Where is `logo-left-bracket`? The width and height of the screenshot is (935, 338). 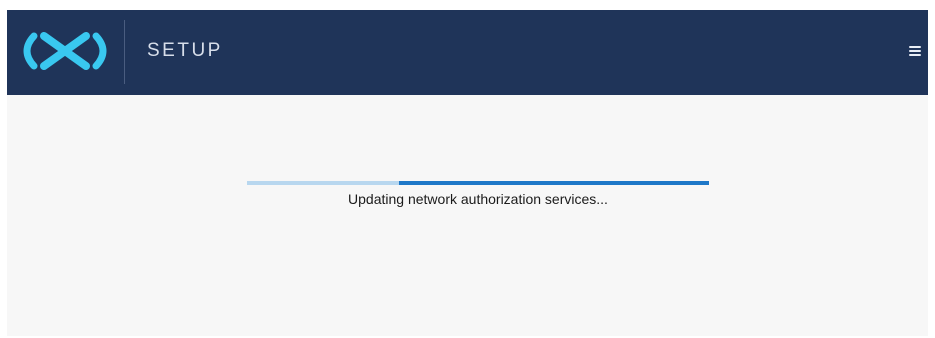
logo-left-bracket is located at coordinates (30, 51).